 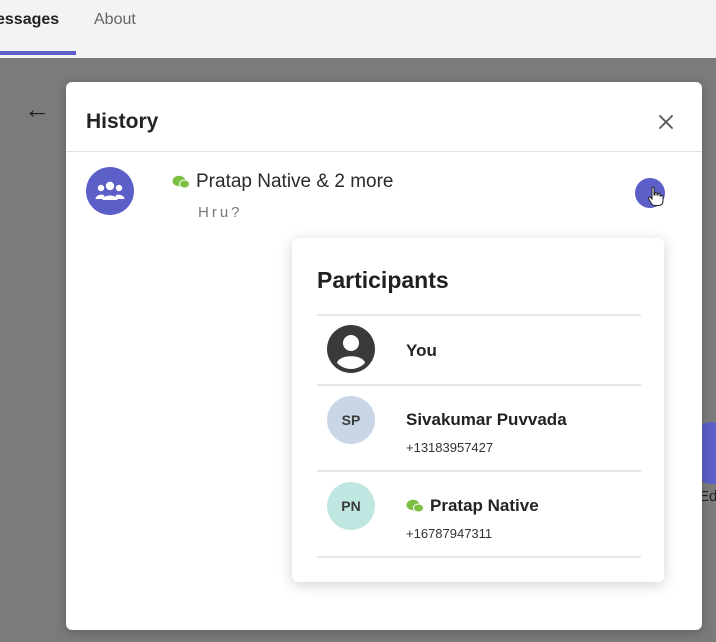 What do you see at coordinates (351, 506) in the screenshot?
I see `avatar: PN` at bounding box center [351, 506].